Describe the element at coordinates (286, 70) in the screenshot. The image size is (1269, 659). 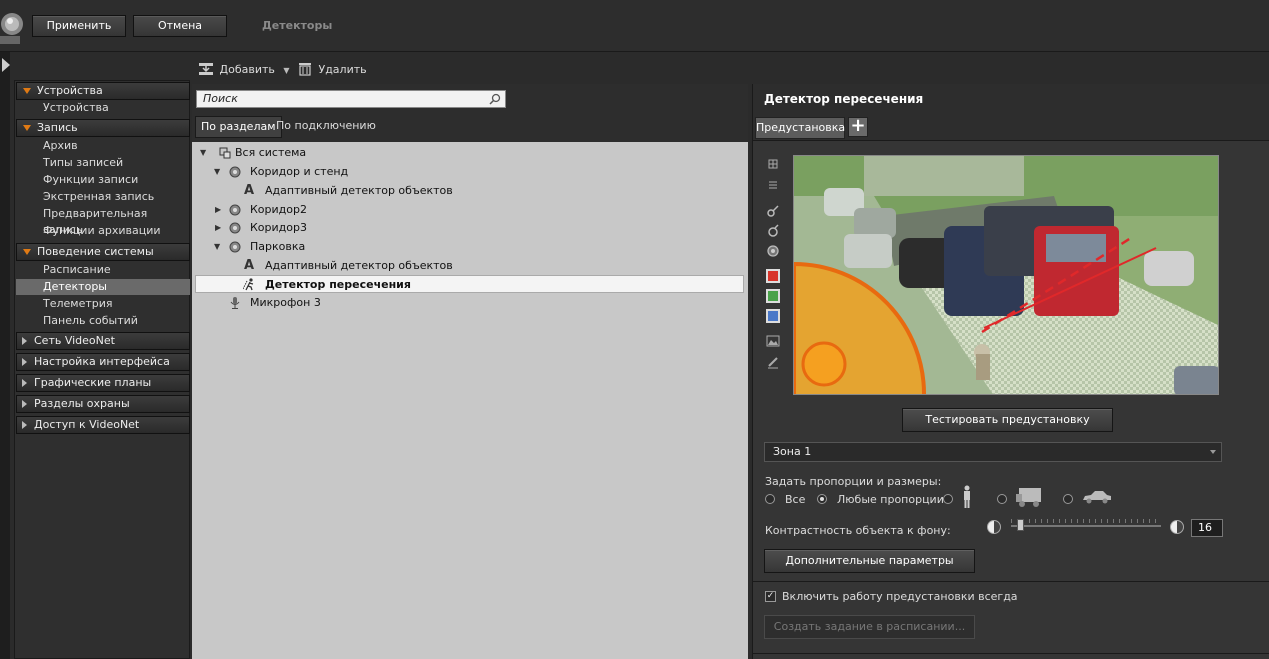
I see `dropdown-caret-icon: ▼` at that location.